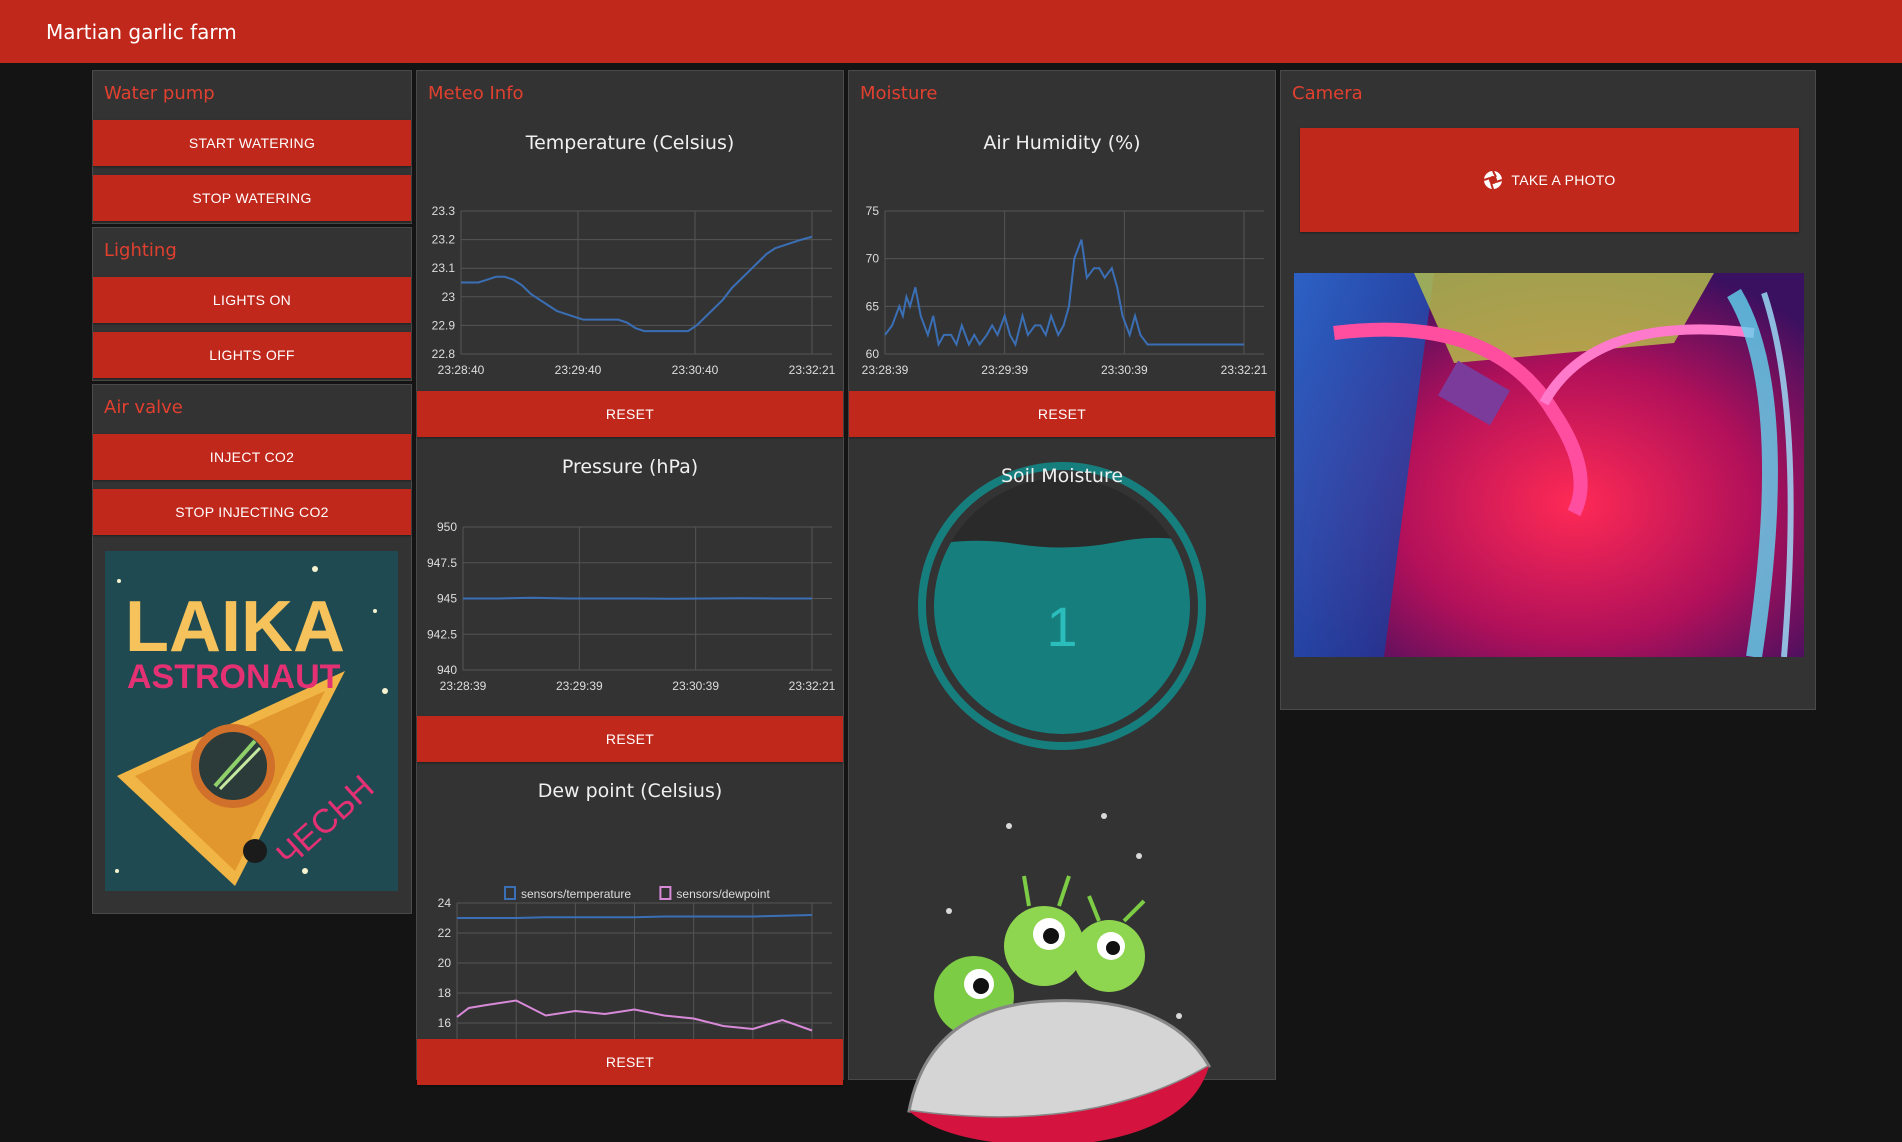 This screenshot has width=1902, height=1142. I want to click on lights-on-button: LIGHTS ON, so click(252, 300).